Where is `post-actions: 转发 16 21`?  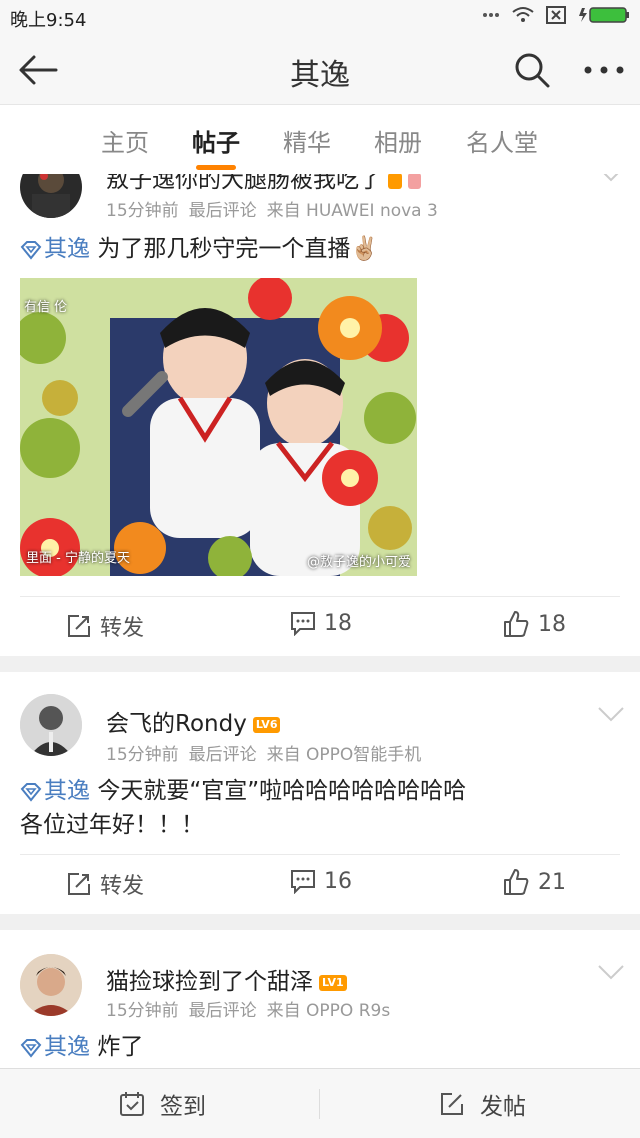 post-actions: 转发 16 21 is located at coordinates (320, 884).